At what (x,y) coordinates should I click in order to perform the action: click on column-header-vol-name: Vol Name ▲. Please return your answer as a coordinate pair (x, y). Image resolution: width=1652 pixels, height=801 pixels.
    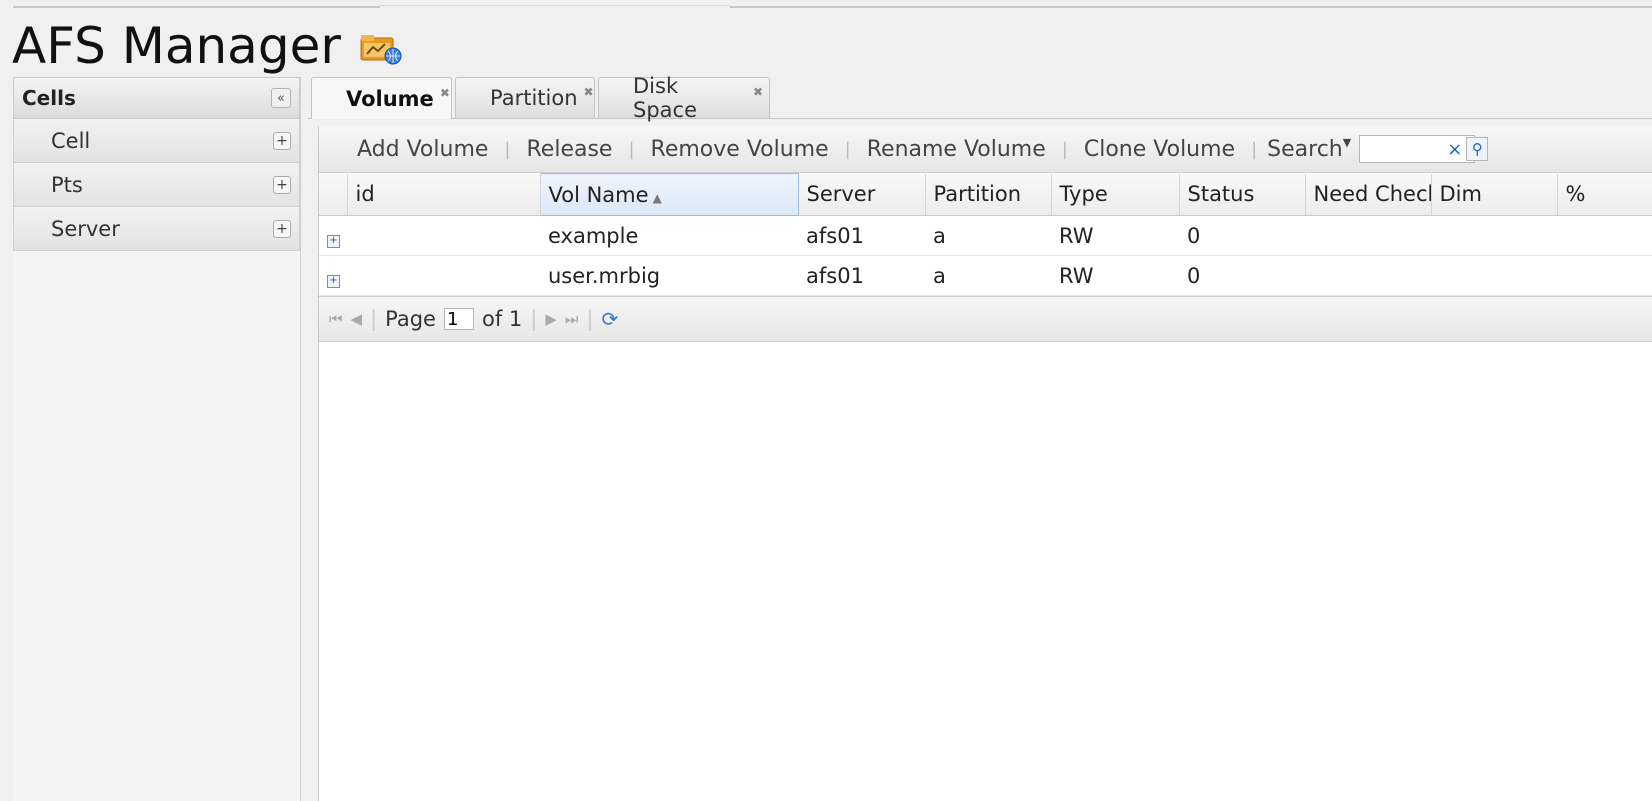
    Looking at the image, I should click on (669, 194).